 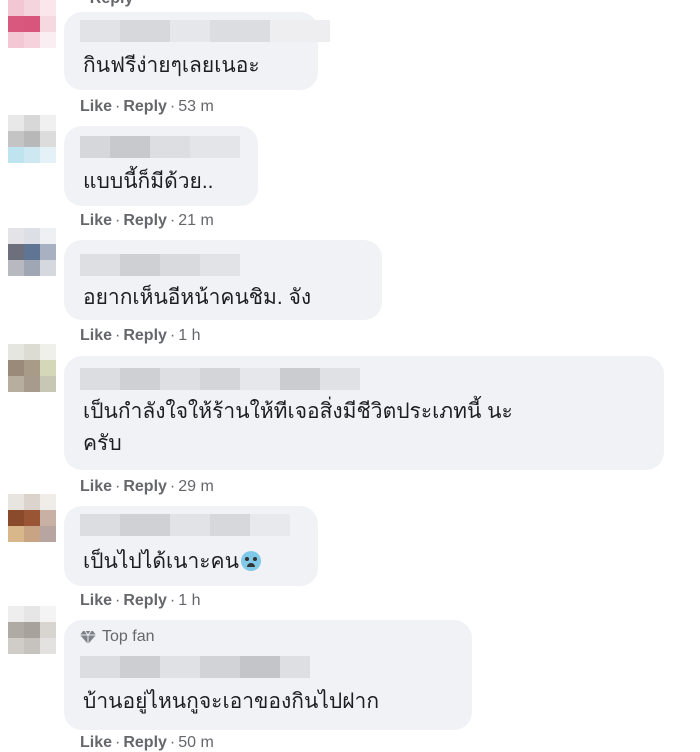 I want to click on comment-actions: Like · Reply · 53 m, so click(x=147, y=106).